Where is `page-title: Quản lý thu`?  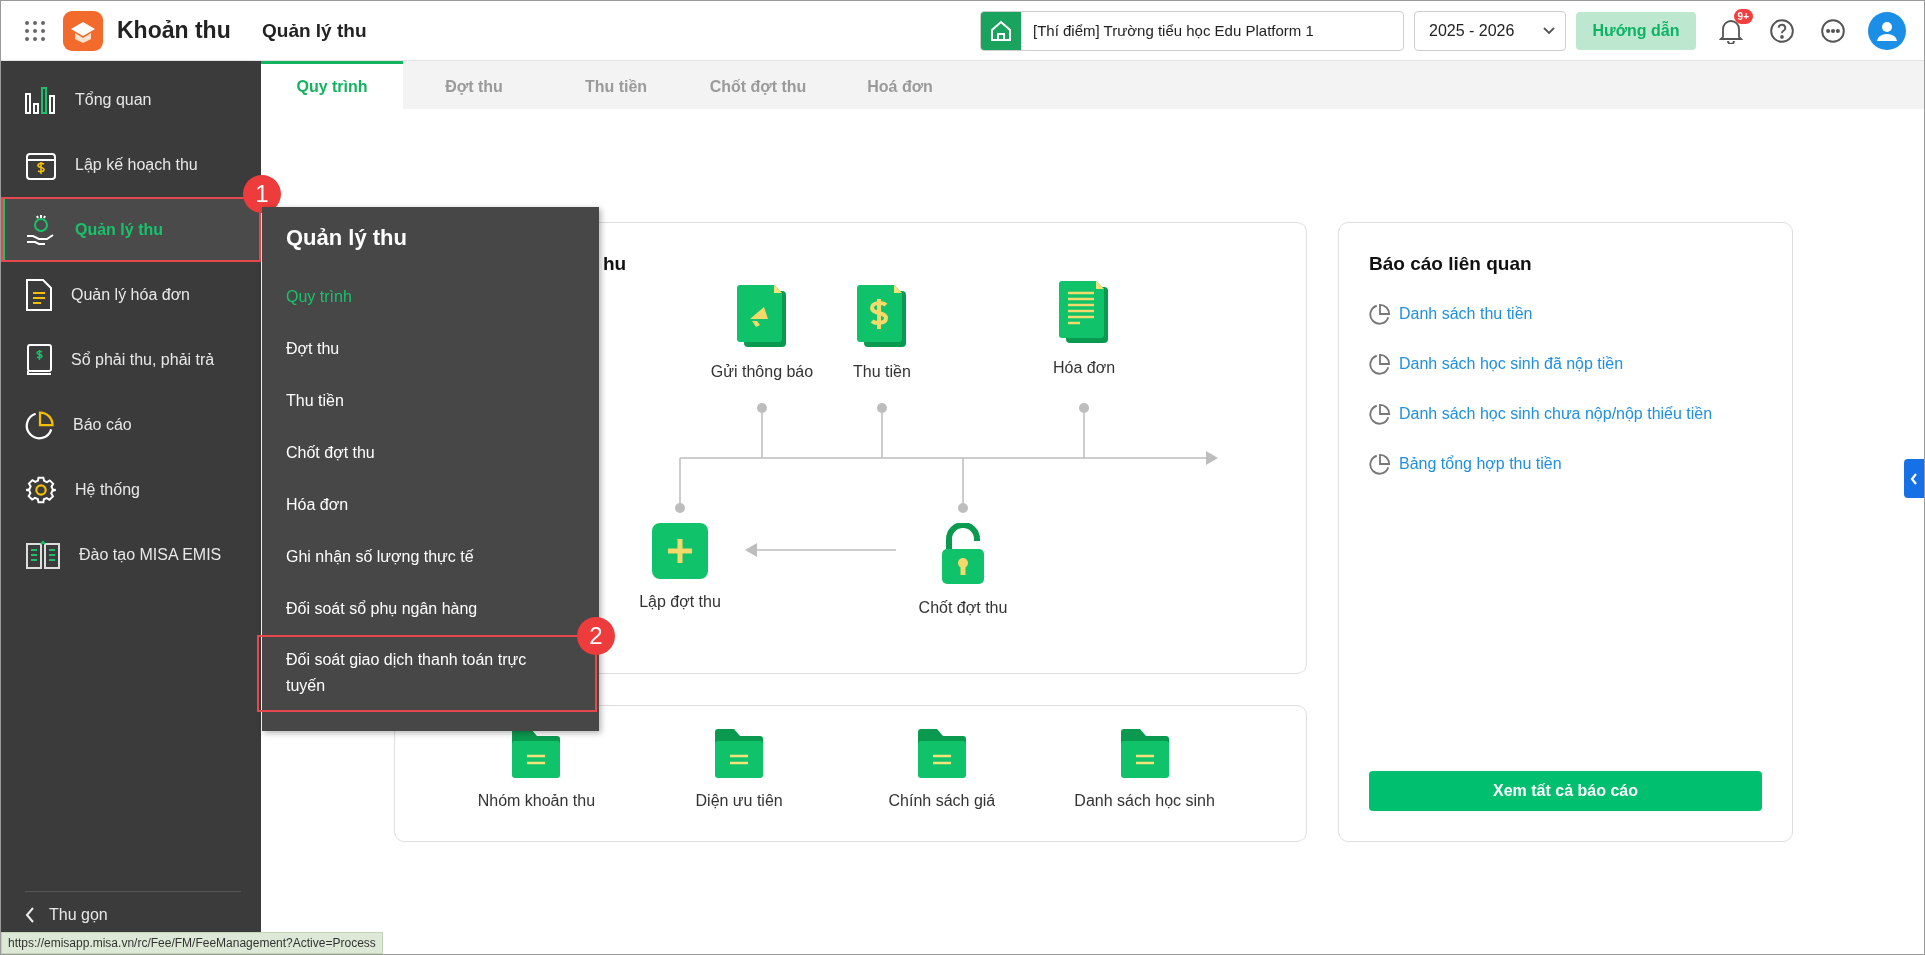 page-title: Quản lý thu is located at coordinates (314, 30).